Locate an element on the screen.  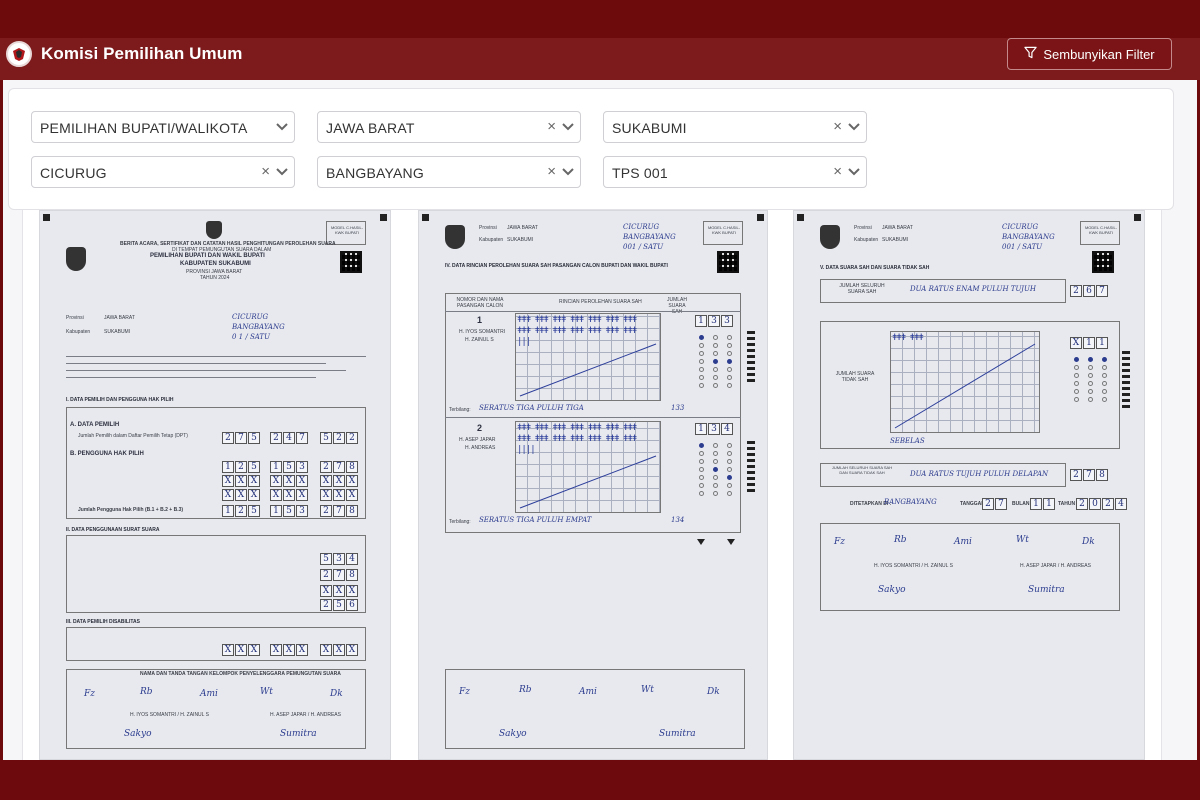
col-candidate-header: NOMOR DAN NAMA PASANGAN CALON is located at coordinates (480, 303).